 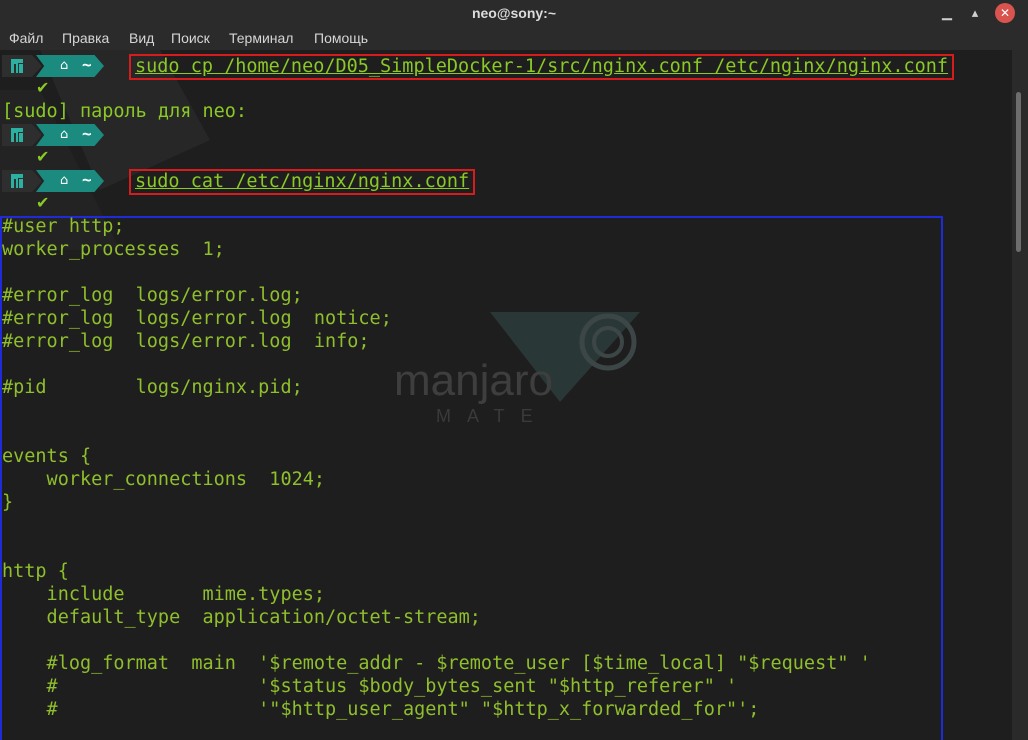 I want to click on file-line: events {, so click(x=47, y=456).